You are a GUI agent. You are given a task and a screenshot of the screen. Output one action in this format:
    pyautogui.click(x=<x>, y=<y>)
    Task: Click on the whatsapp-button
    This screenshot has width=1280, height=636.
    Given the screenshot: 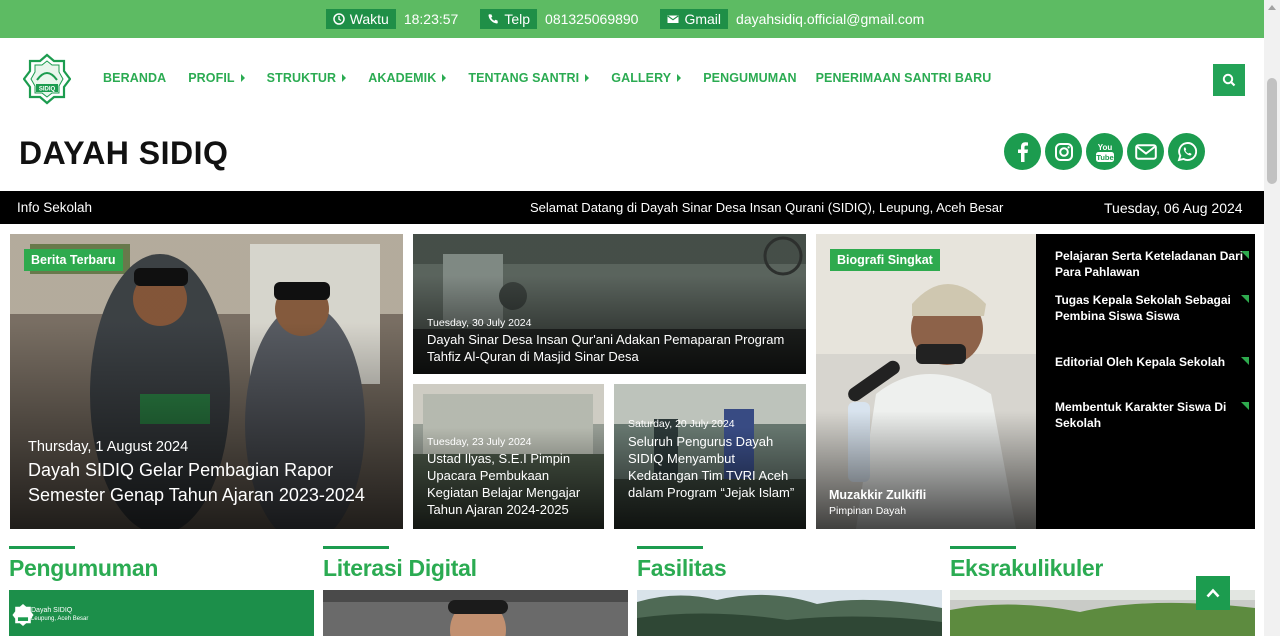 What is the action you would take?
    pyautogui.click(x=1186, y=151)
    